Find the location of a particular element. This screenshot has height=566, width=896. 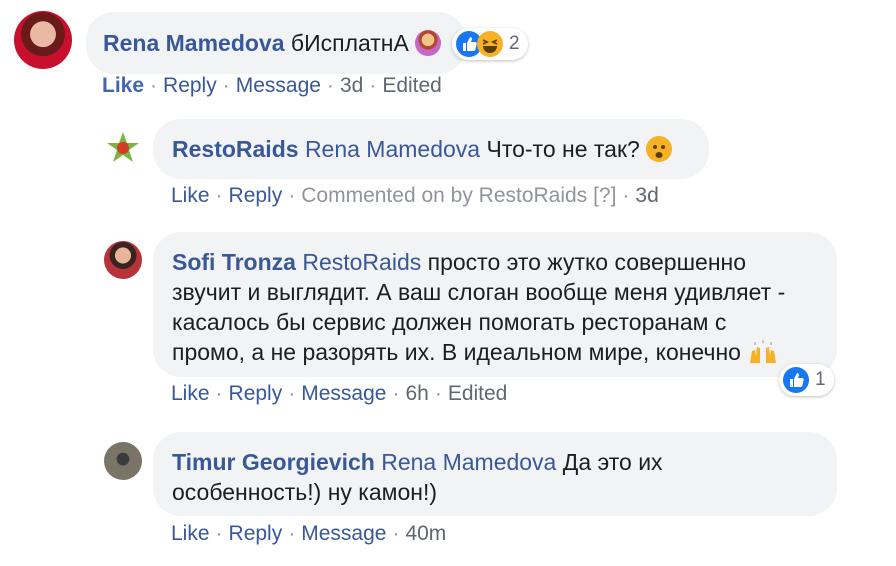

laughing-emoji-icon is located at coordinates (490, 44).